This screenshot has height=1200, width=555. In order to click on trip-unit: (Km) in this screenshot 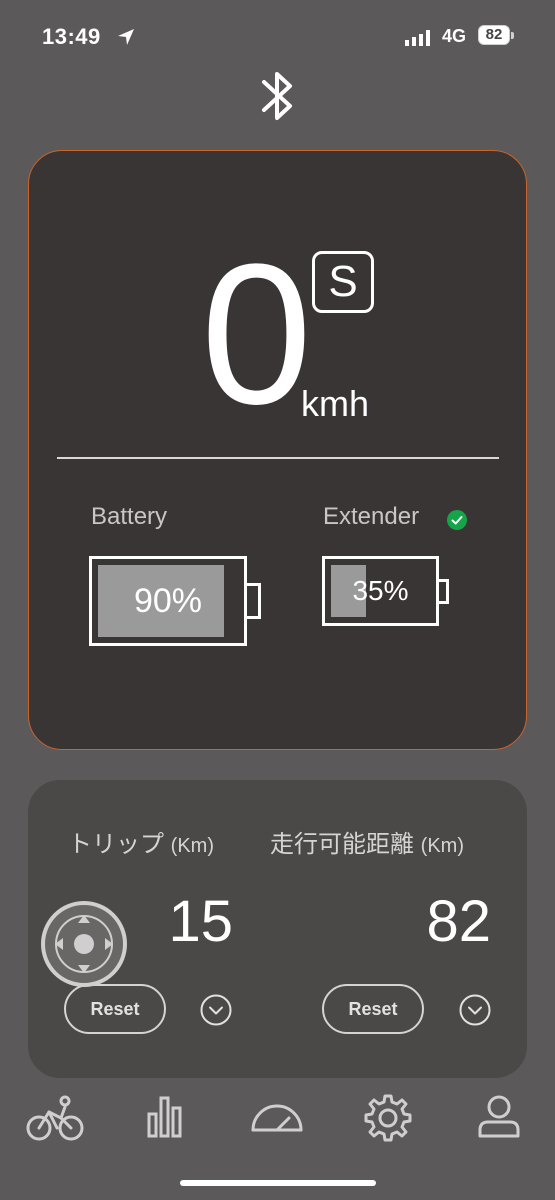, I will do `click(192, 846)`.